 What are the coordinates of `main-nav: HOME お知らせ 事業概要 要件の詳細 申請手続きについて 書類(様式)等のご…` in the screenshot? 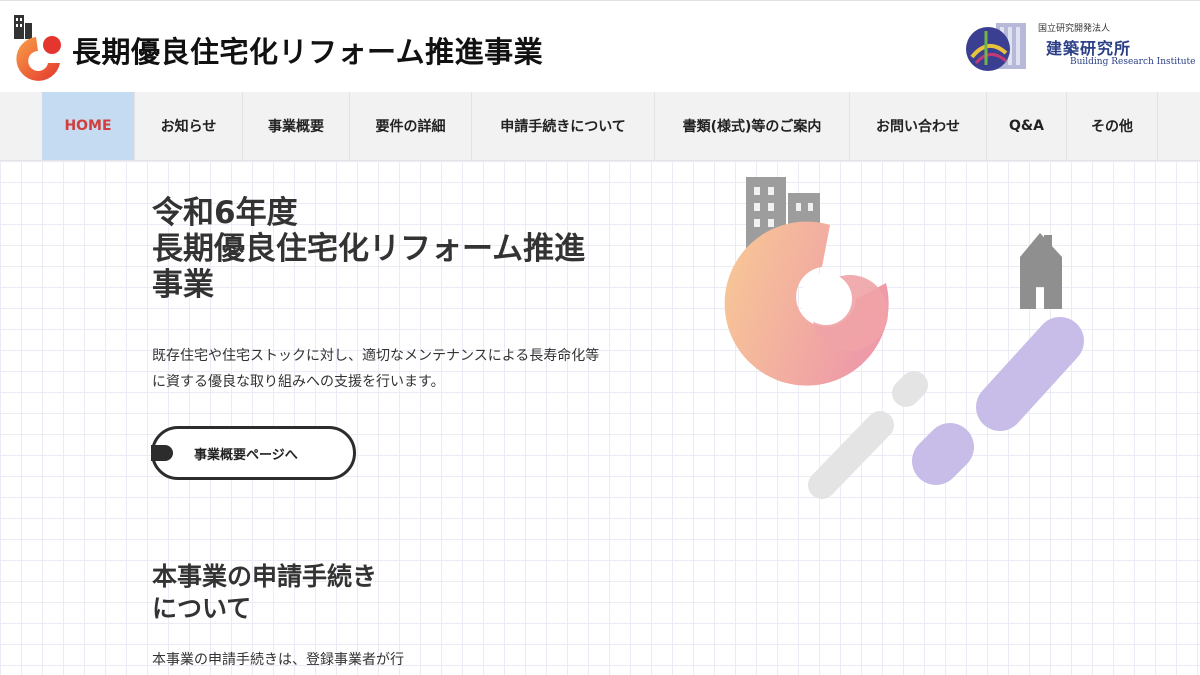 It's located at (600, 126).